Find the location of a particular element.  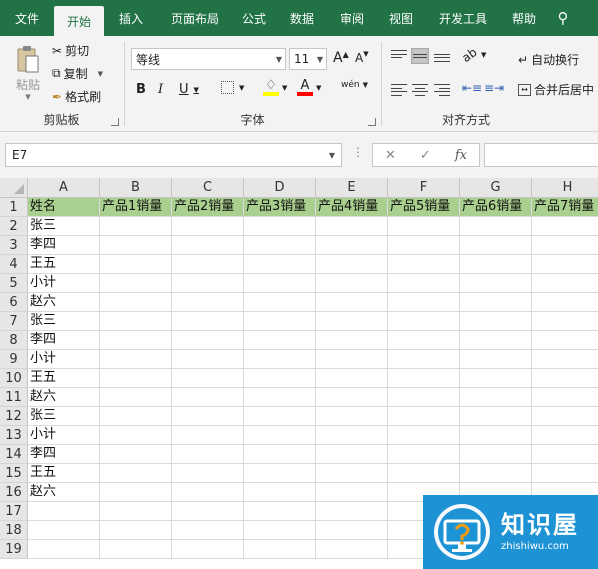

cell-d11 is located at coordinates (280, 397).